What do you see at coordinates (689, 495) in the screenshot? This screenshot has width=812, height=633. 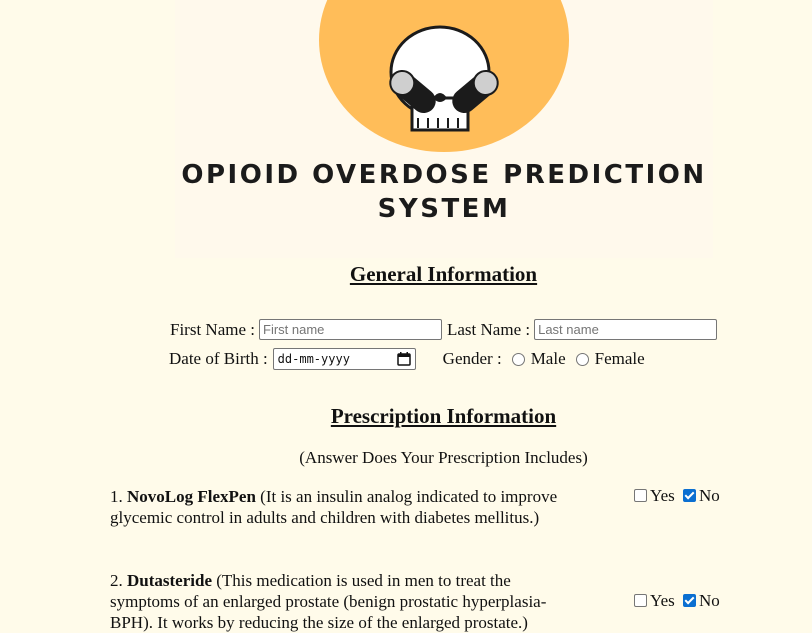 I see `q1-no-checkbox` at bounding box center [689, 495].